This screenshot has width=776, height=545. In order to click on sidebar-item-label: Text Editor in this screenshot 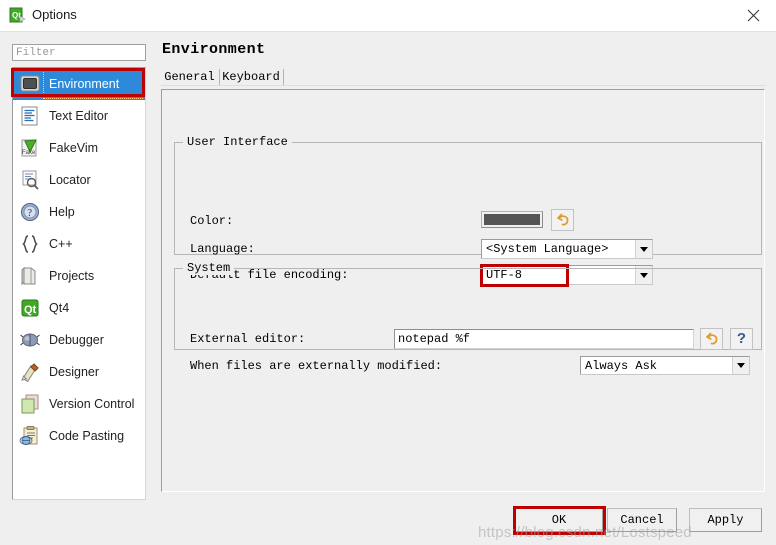, I will do `click(79, 116)`.